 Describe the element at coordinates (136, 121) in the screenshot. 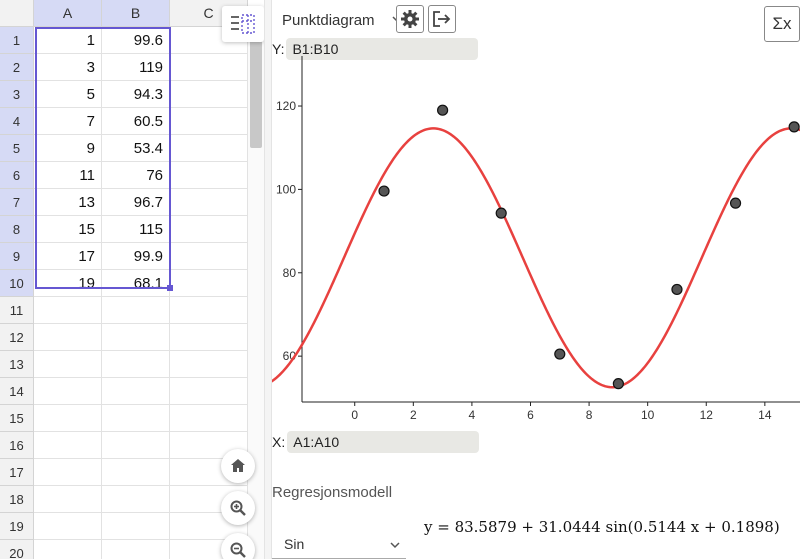

I see `table-cell: 60.5` at that location.